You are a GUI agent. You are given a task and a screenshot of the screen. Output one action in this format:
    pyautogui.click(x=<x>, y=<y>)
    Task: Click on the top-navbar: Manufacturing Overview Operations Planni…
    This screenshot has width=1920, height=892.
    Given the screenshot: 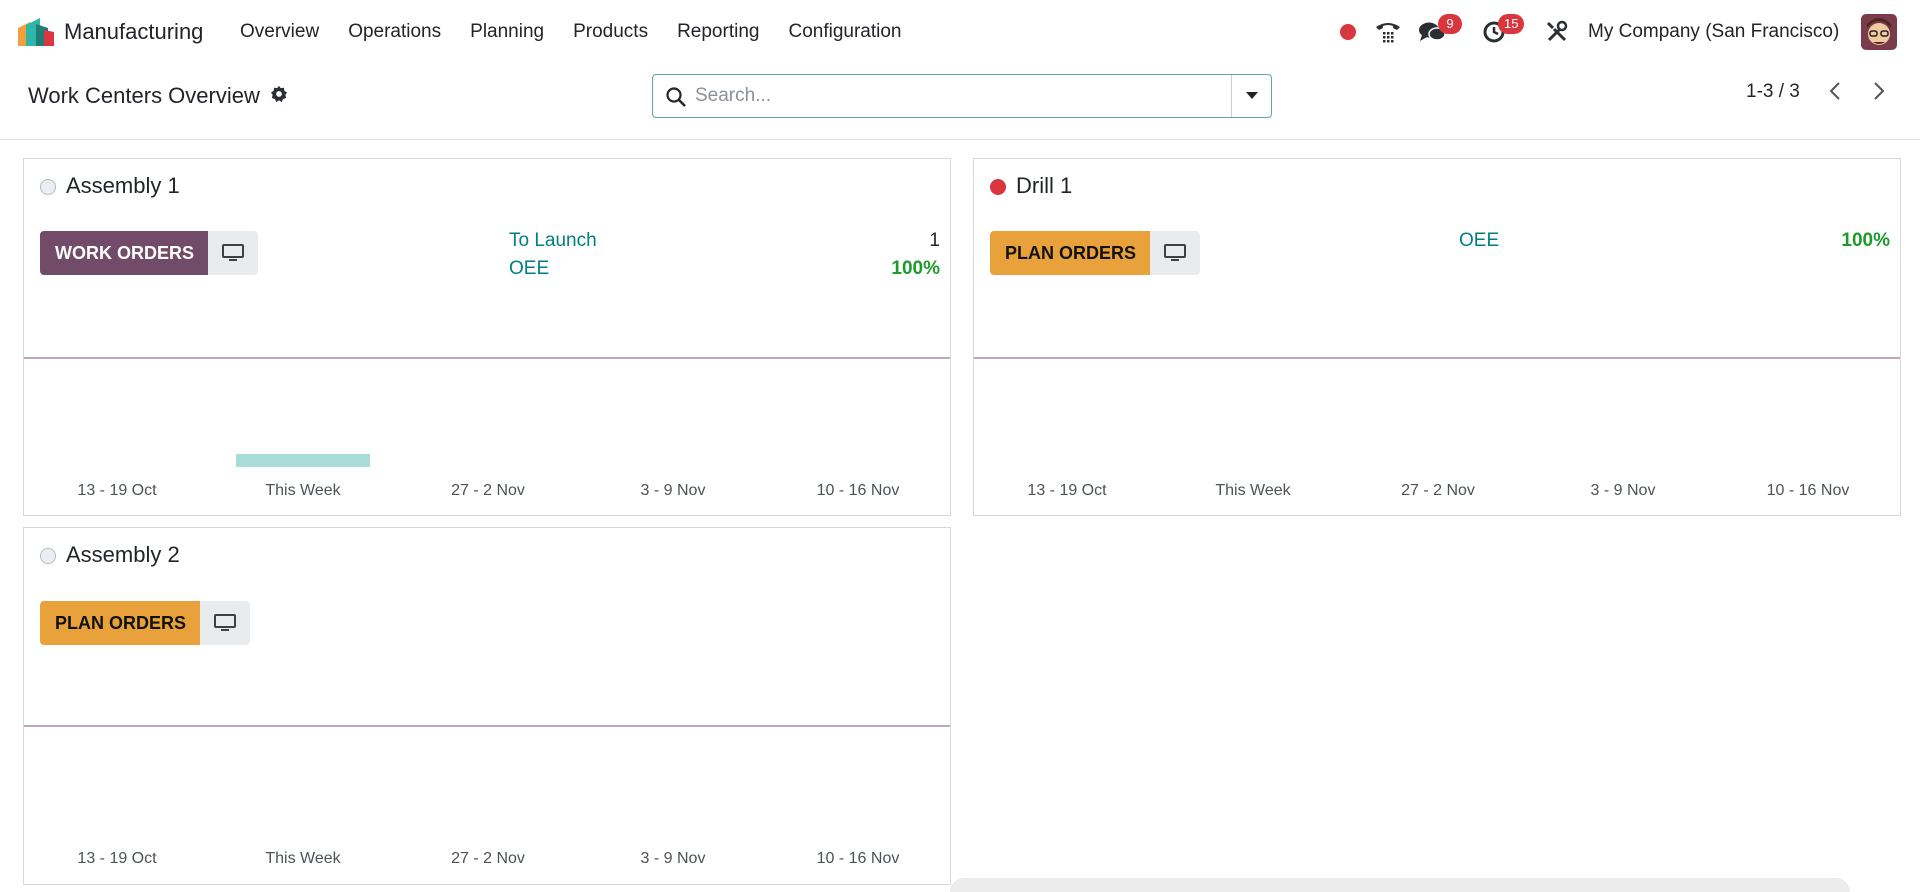 What is the action you would take?
    pyautogui.click(x=960, y=32)
    